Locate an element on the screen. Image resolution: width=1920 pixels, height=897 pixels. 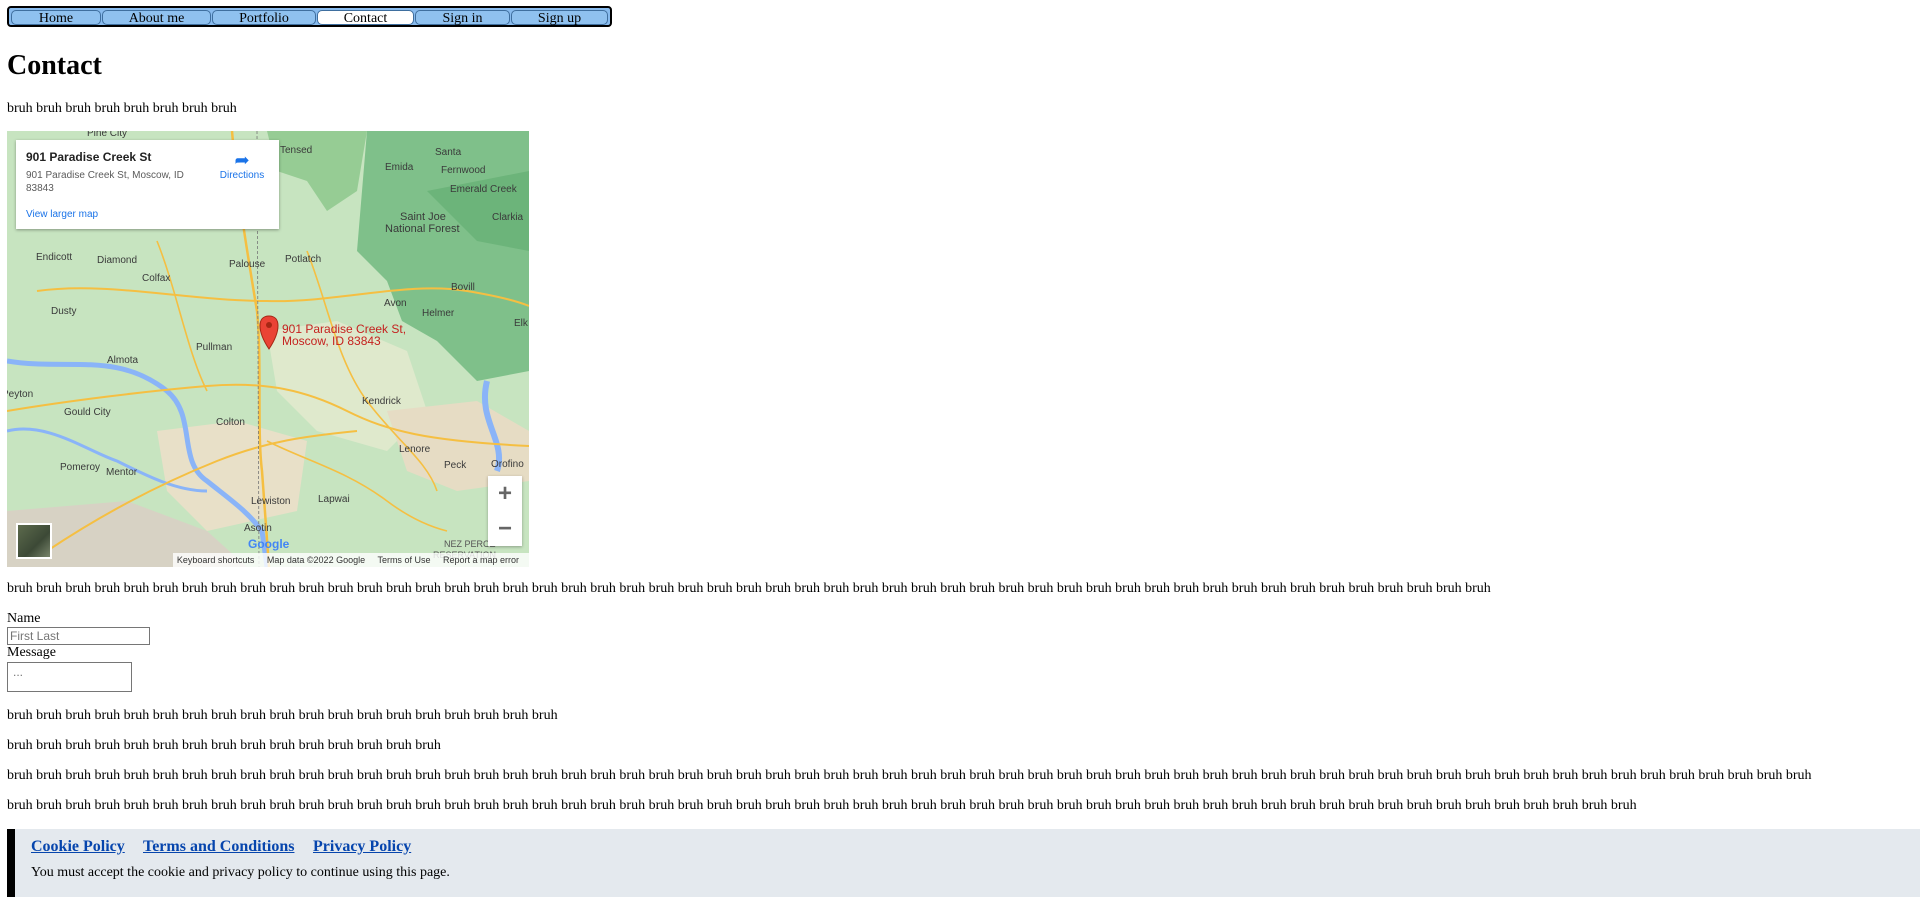
satellite-toggle is located at coordinates (34, 541).